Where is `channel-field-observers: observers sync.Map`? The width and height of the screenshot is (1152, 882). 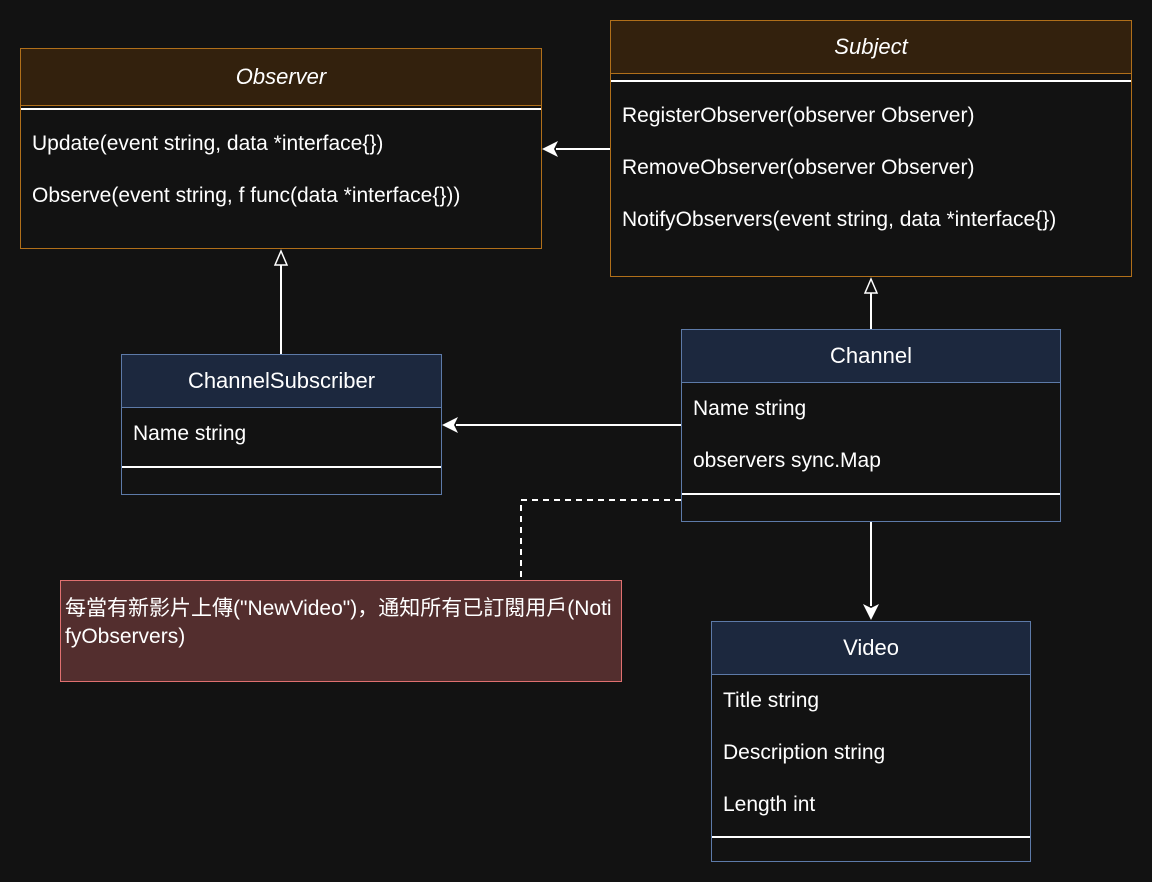 channel-field-observers: observers sync.Map is located at coordinates (787, 460).